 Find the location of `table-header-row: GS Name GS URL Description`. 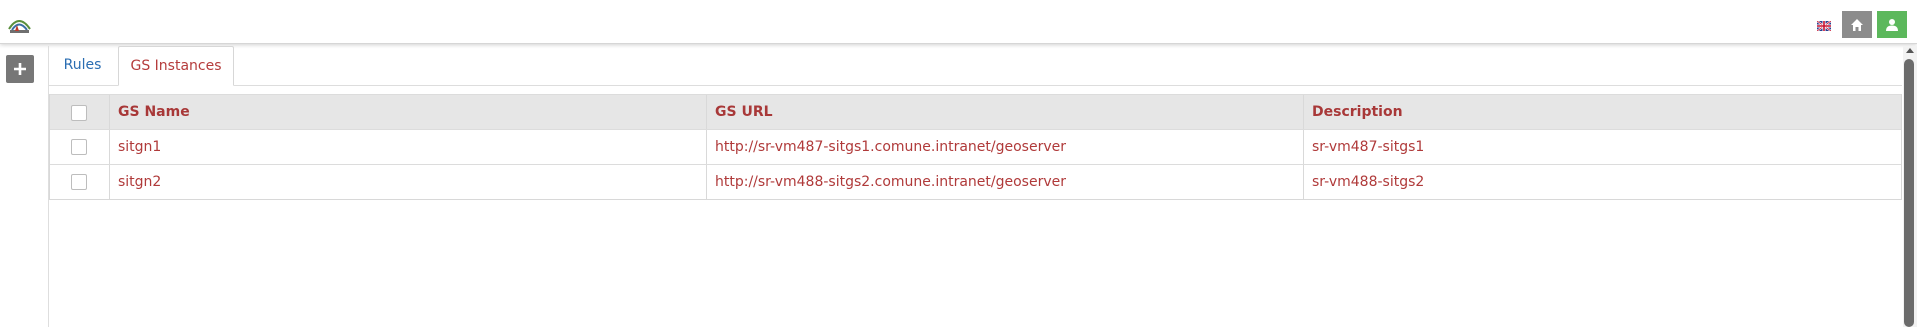

table-header-row: GS Name GS URL Description is located at coordinates (975, 111).